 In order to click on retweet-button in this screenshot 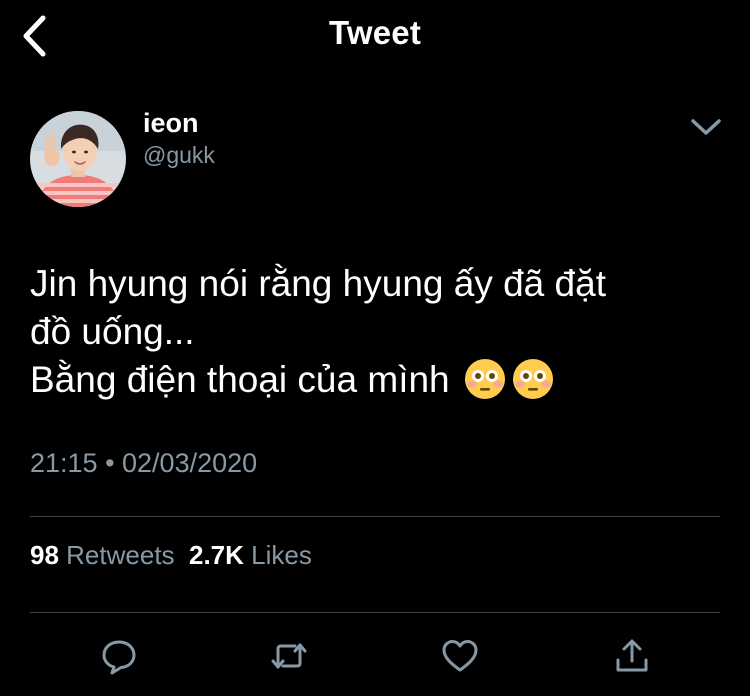, I will do `click(289, 656)`.